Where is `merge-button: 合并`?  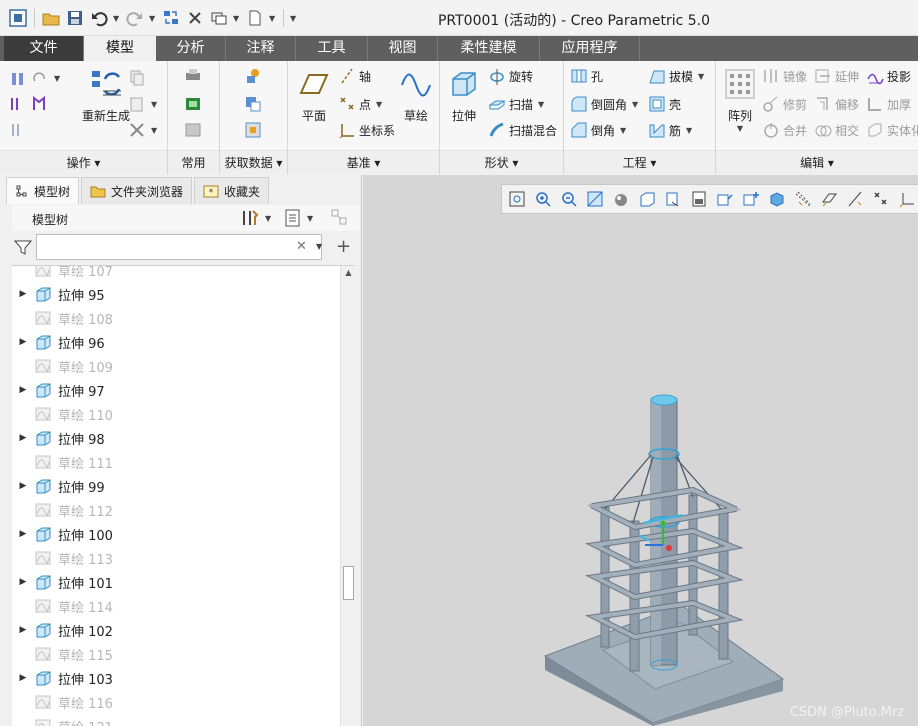 merge-button: 合并 is located at coordinates (784, 130).